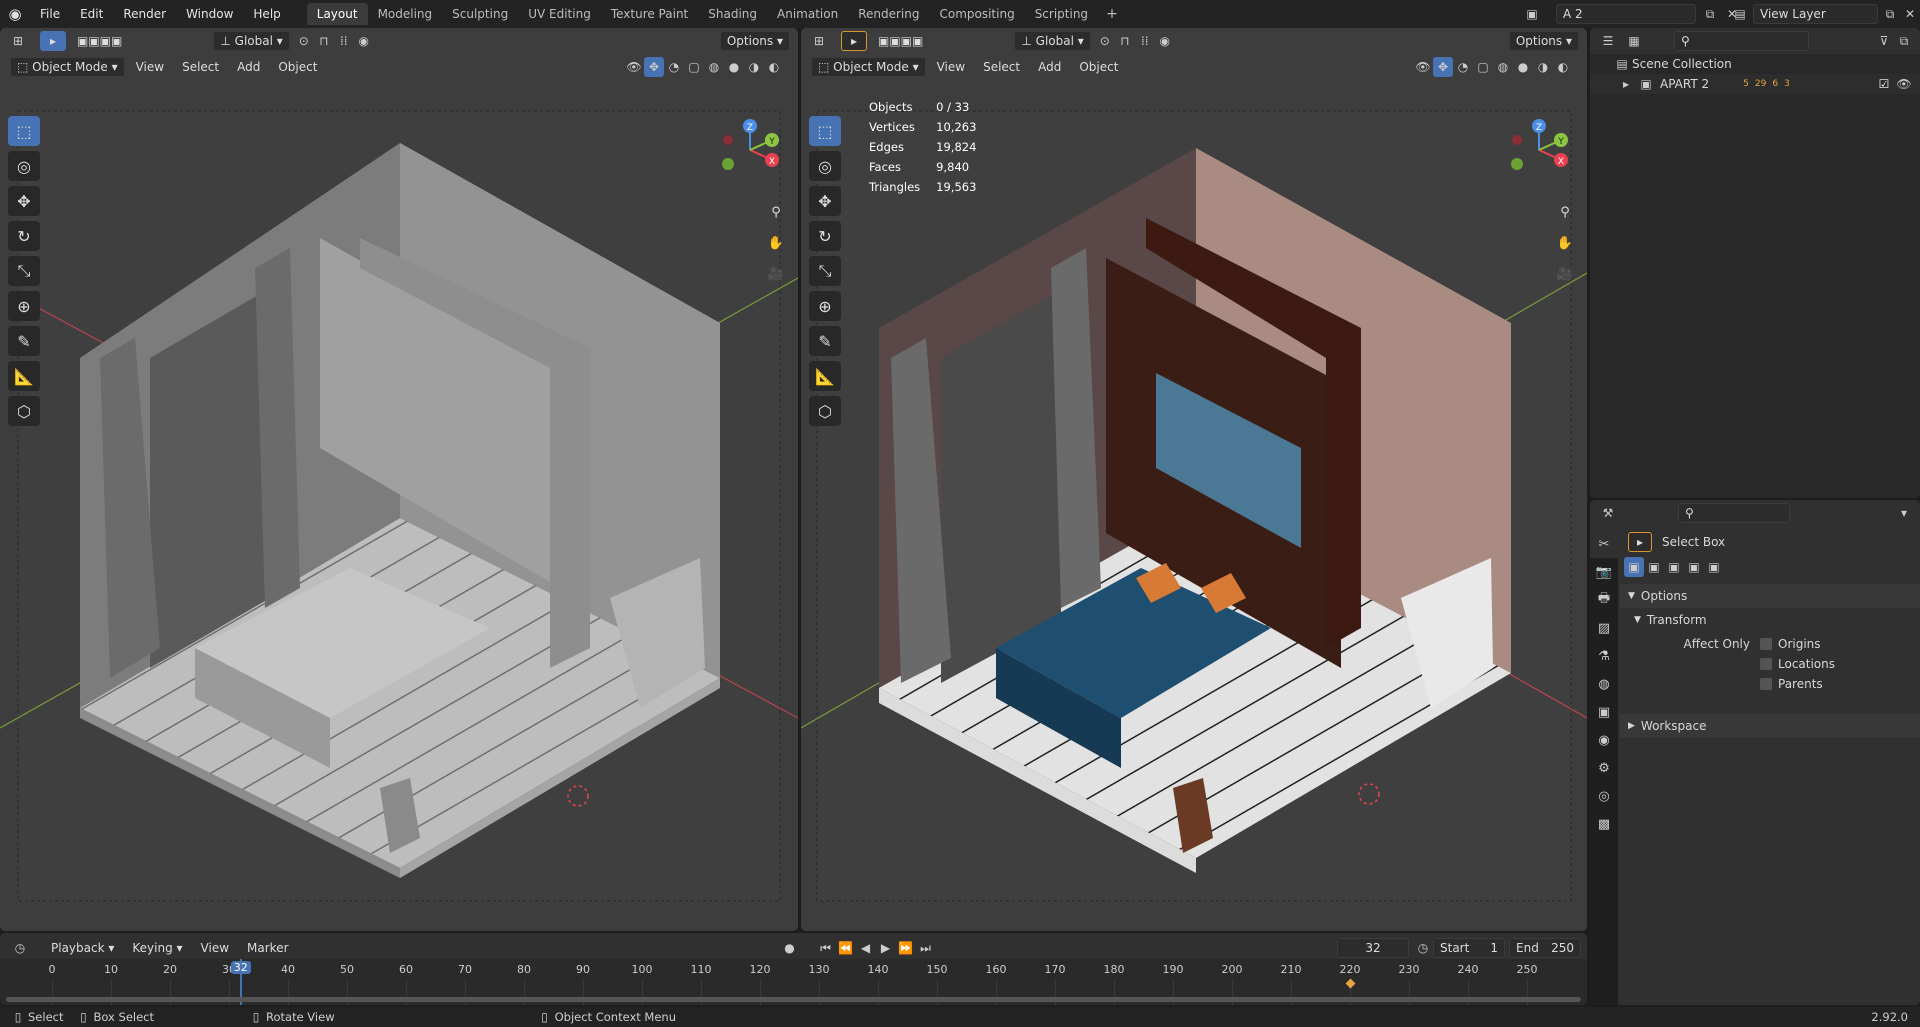  Describe the element at coordinates (1734, 513) in the screenshot. I see `properties-search-input: ⚲` at that location.